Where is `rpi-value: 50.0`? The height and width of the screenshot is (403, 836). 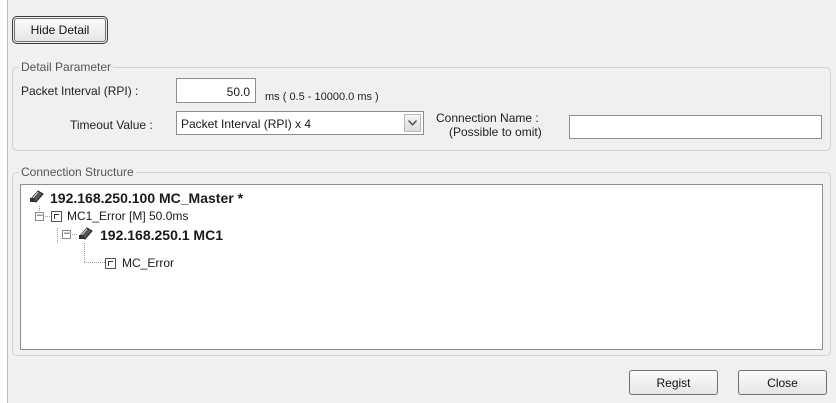 rpi-value: 50.0 is located at coordinates (238, 92).